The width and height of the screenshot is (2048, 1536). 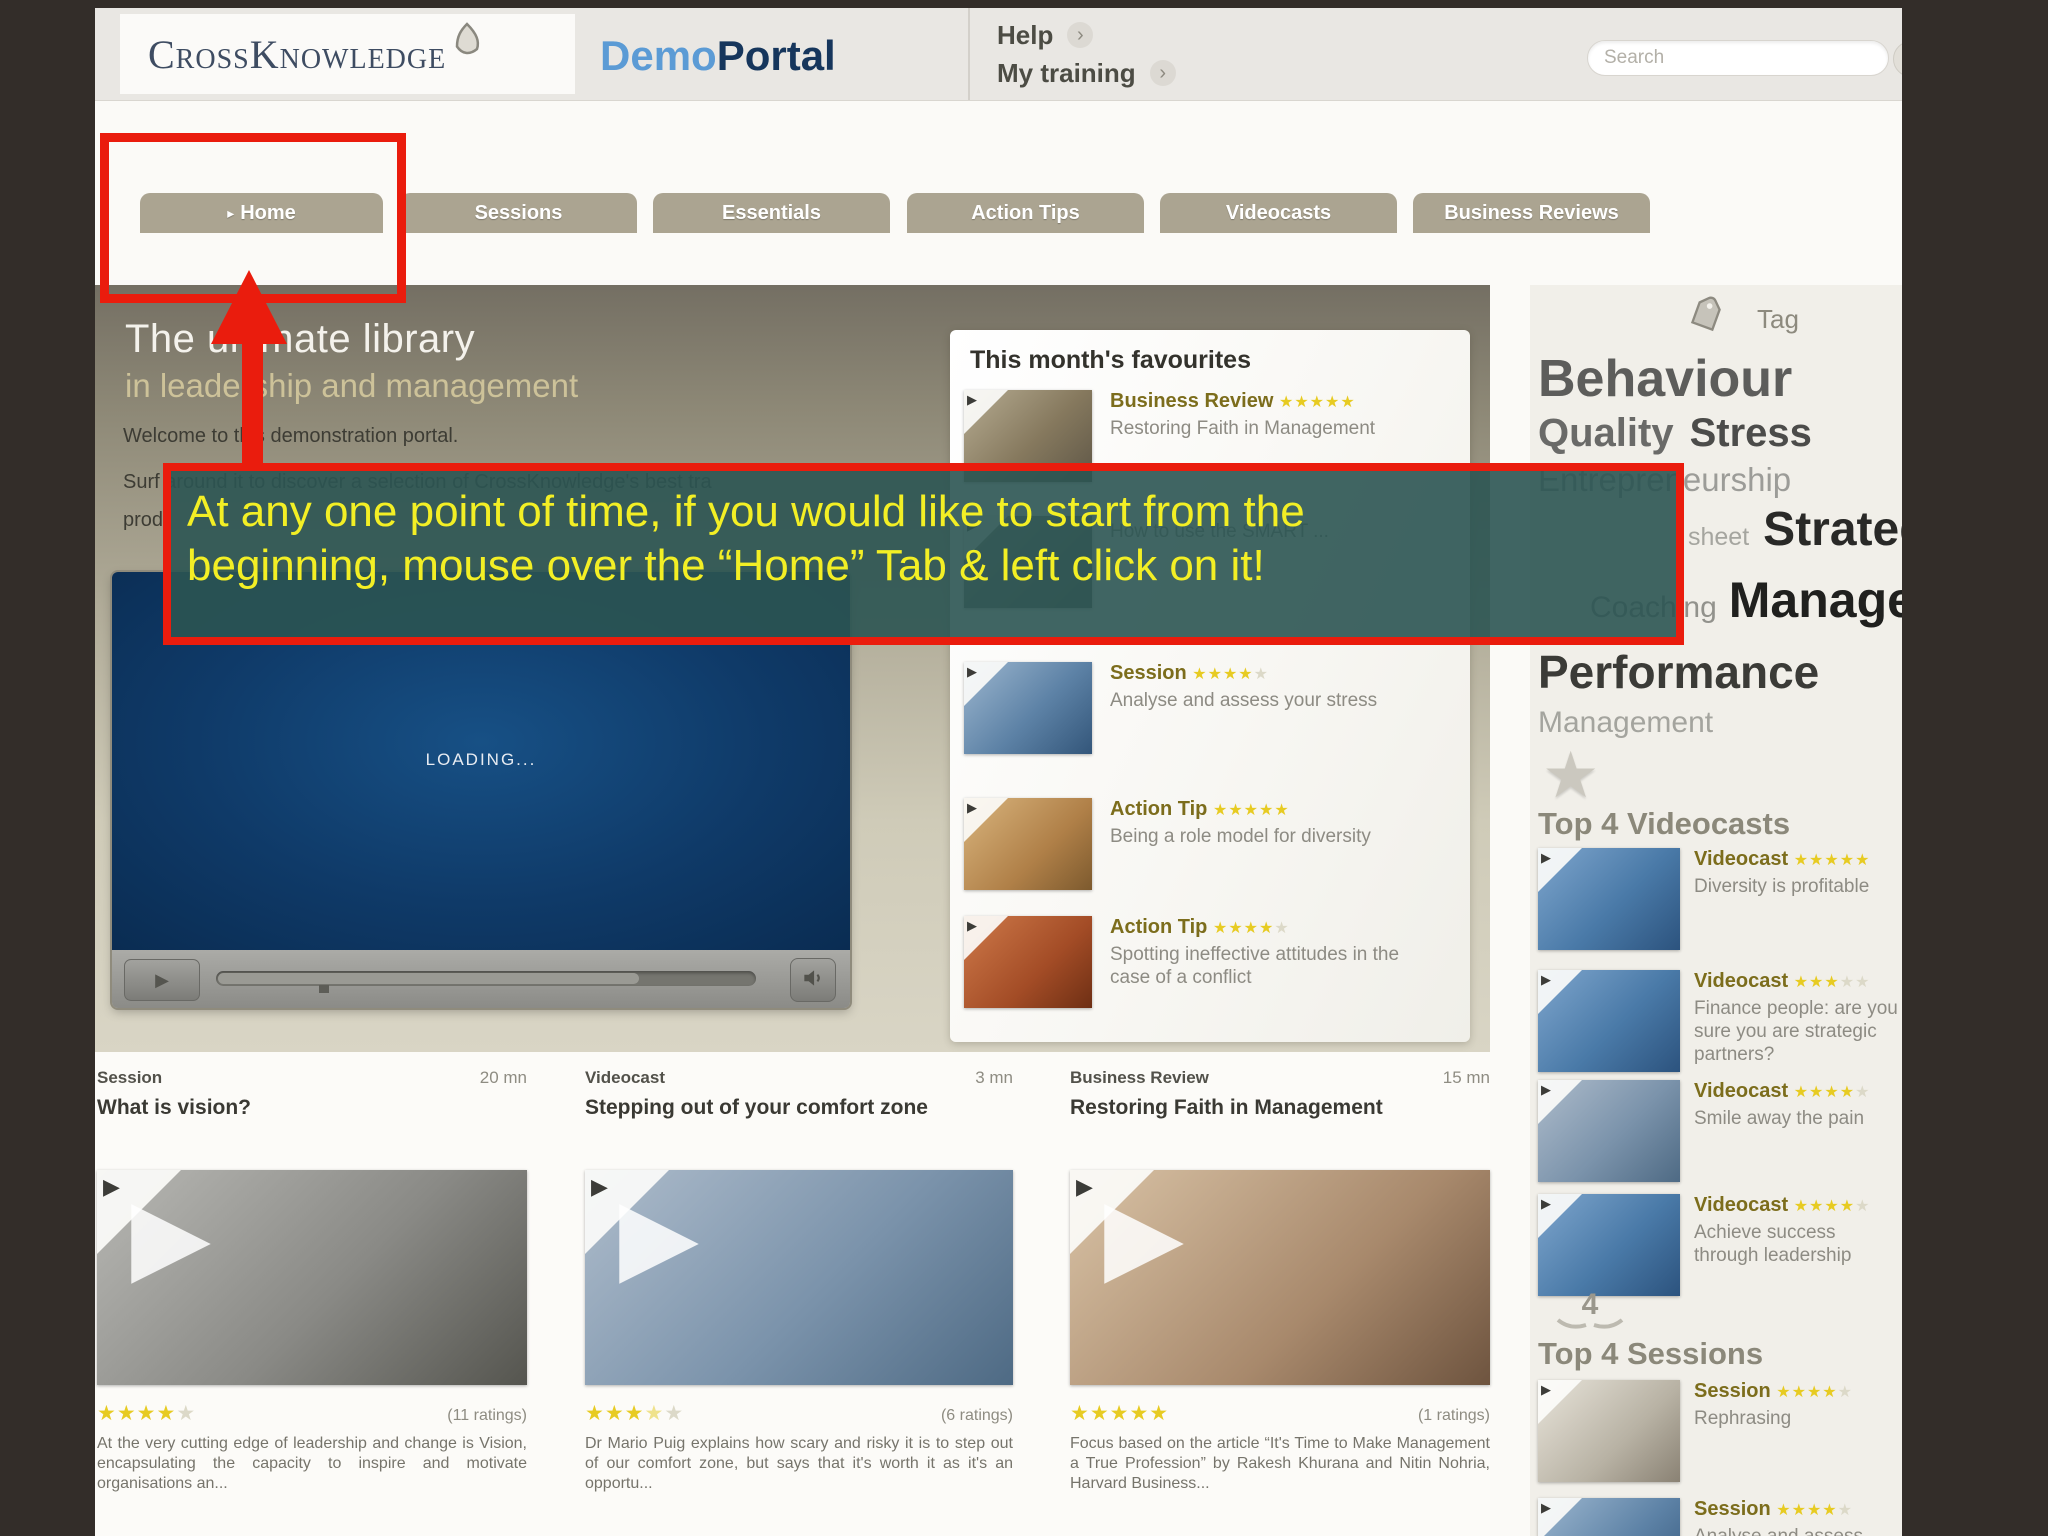 What do you see at coordinates (518, 213) in the screenshot?
I see `tab-sessions: Sessions` at bounding box center [518, 213].